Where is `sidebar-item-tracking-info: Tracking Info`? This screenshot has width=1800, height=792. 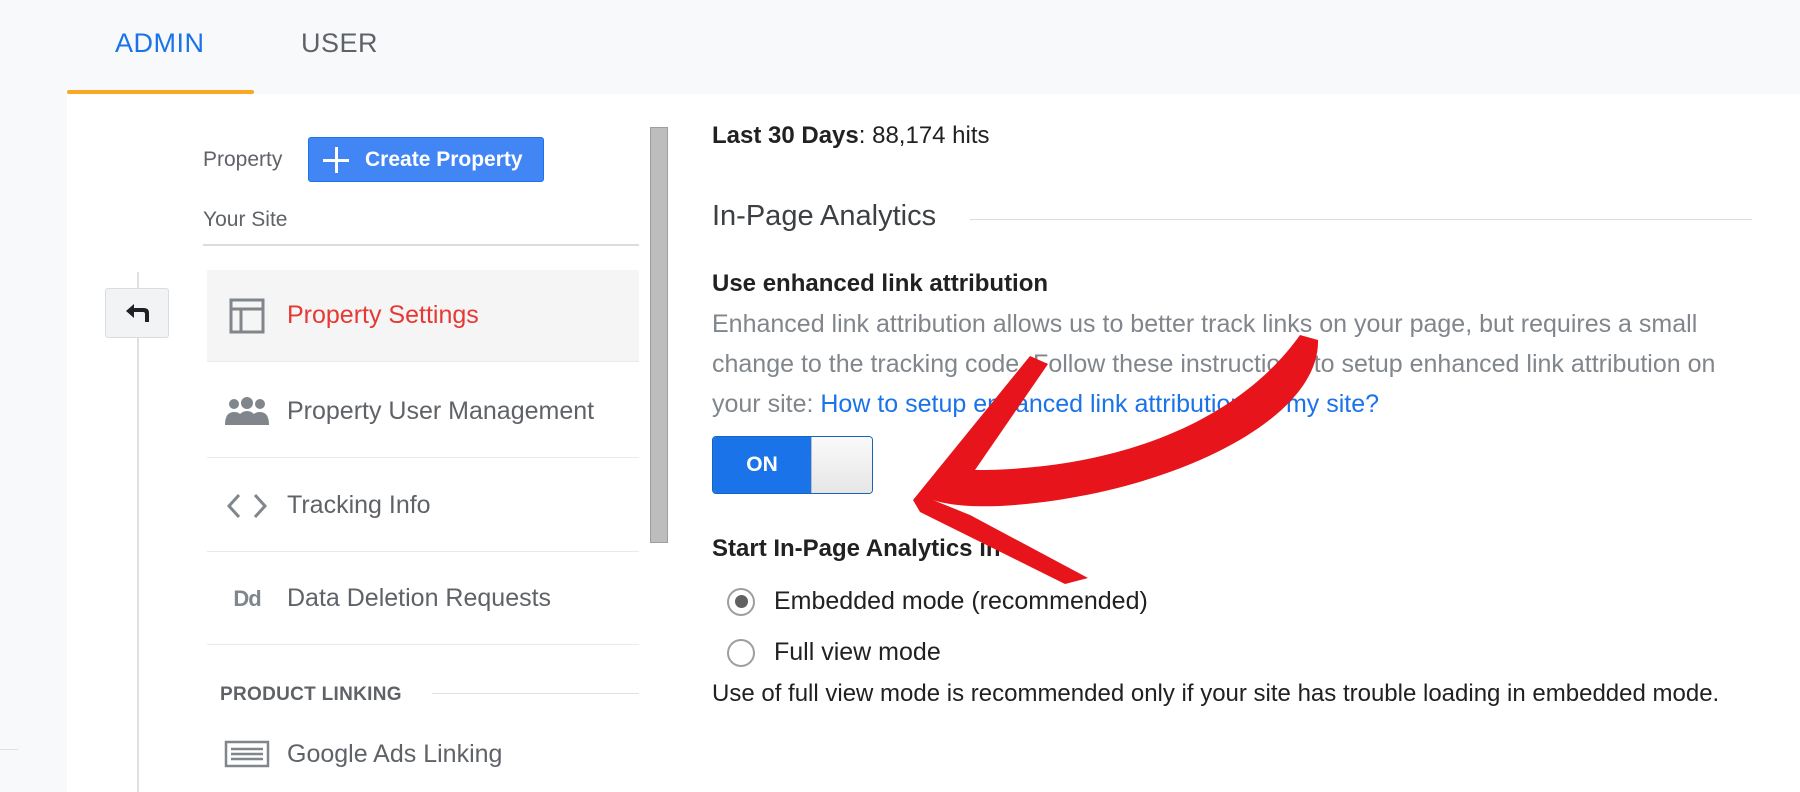
sidebar-item-tracking-info: Tracking Info is located at coordinates (423, 506).